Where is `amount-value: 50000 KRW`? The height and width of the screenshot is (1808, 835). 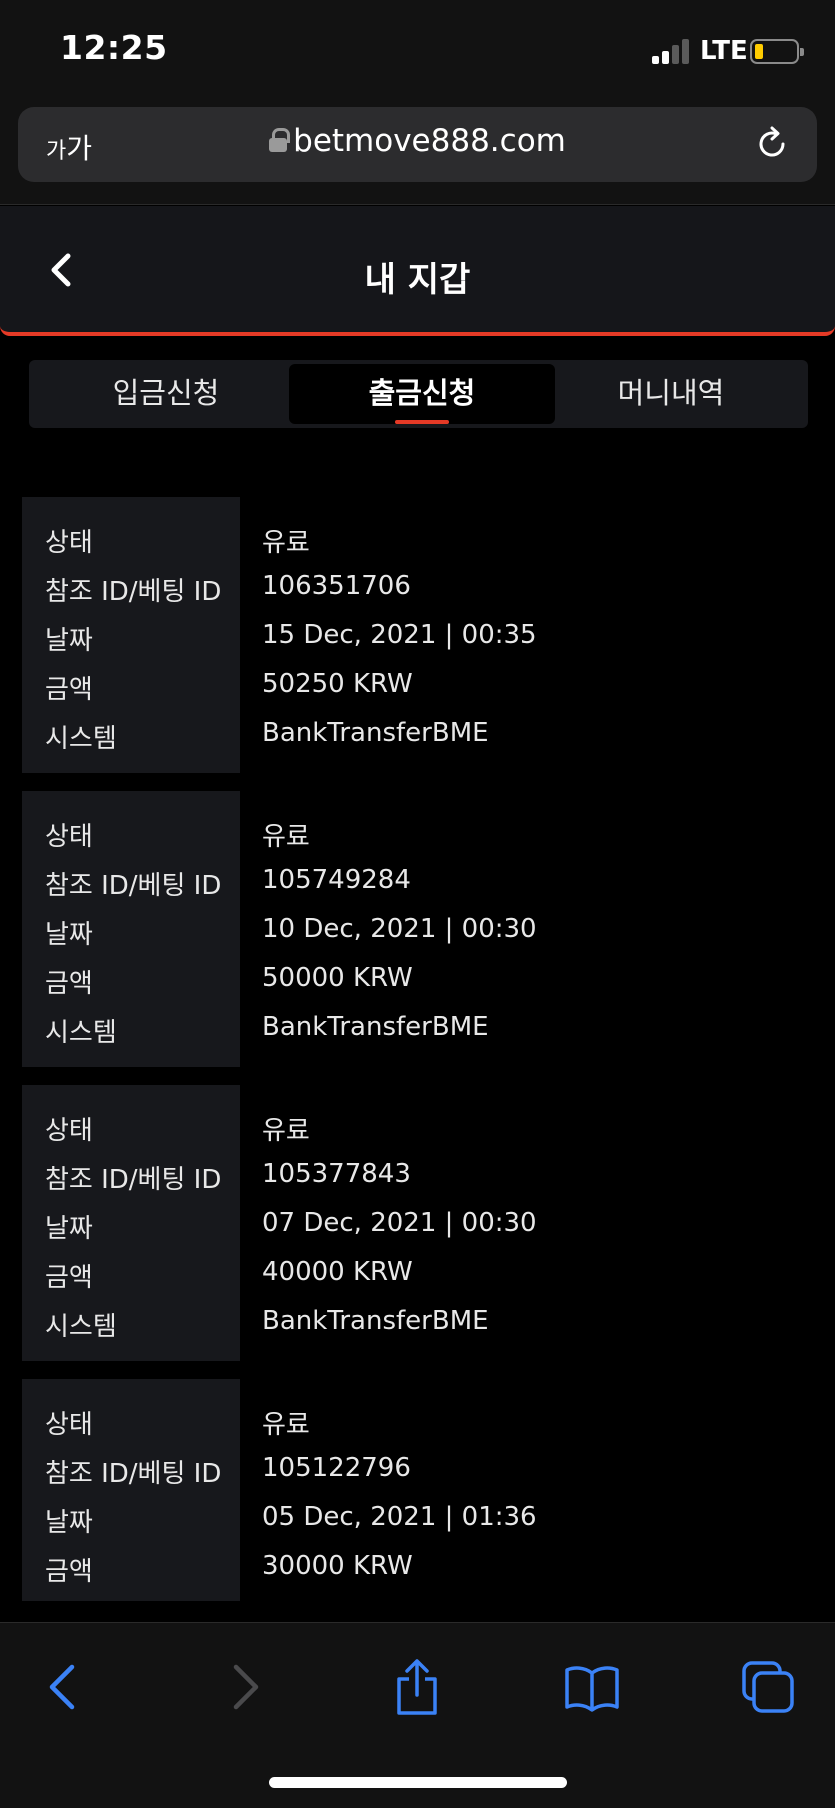
amount-value: 50000 KRW is located at coordinates (337, 978).